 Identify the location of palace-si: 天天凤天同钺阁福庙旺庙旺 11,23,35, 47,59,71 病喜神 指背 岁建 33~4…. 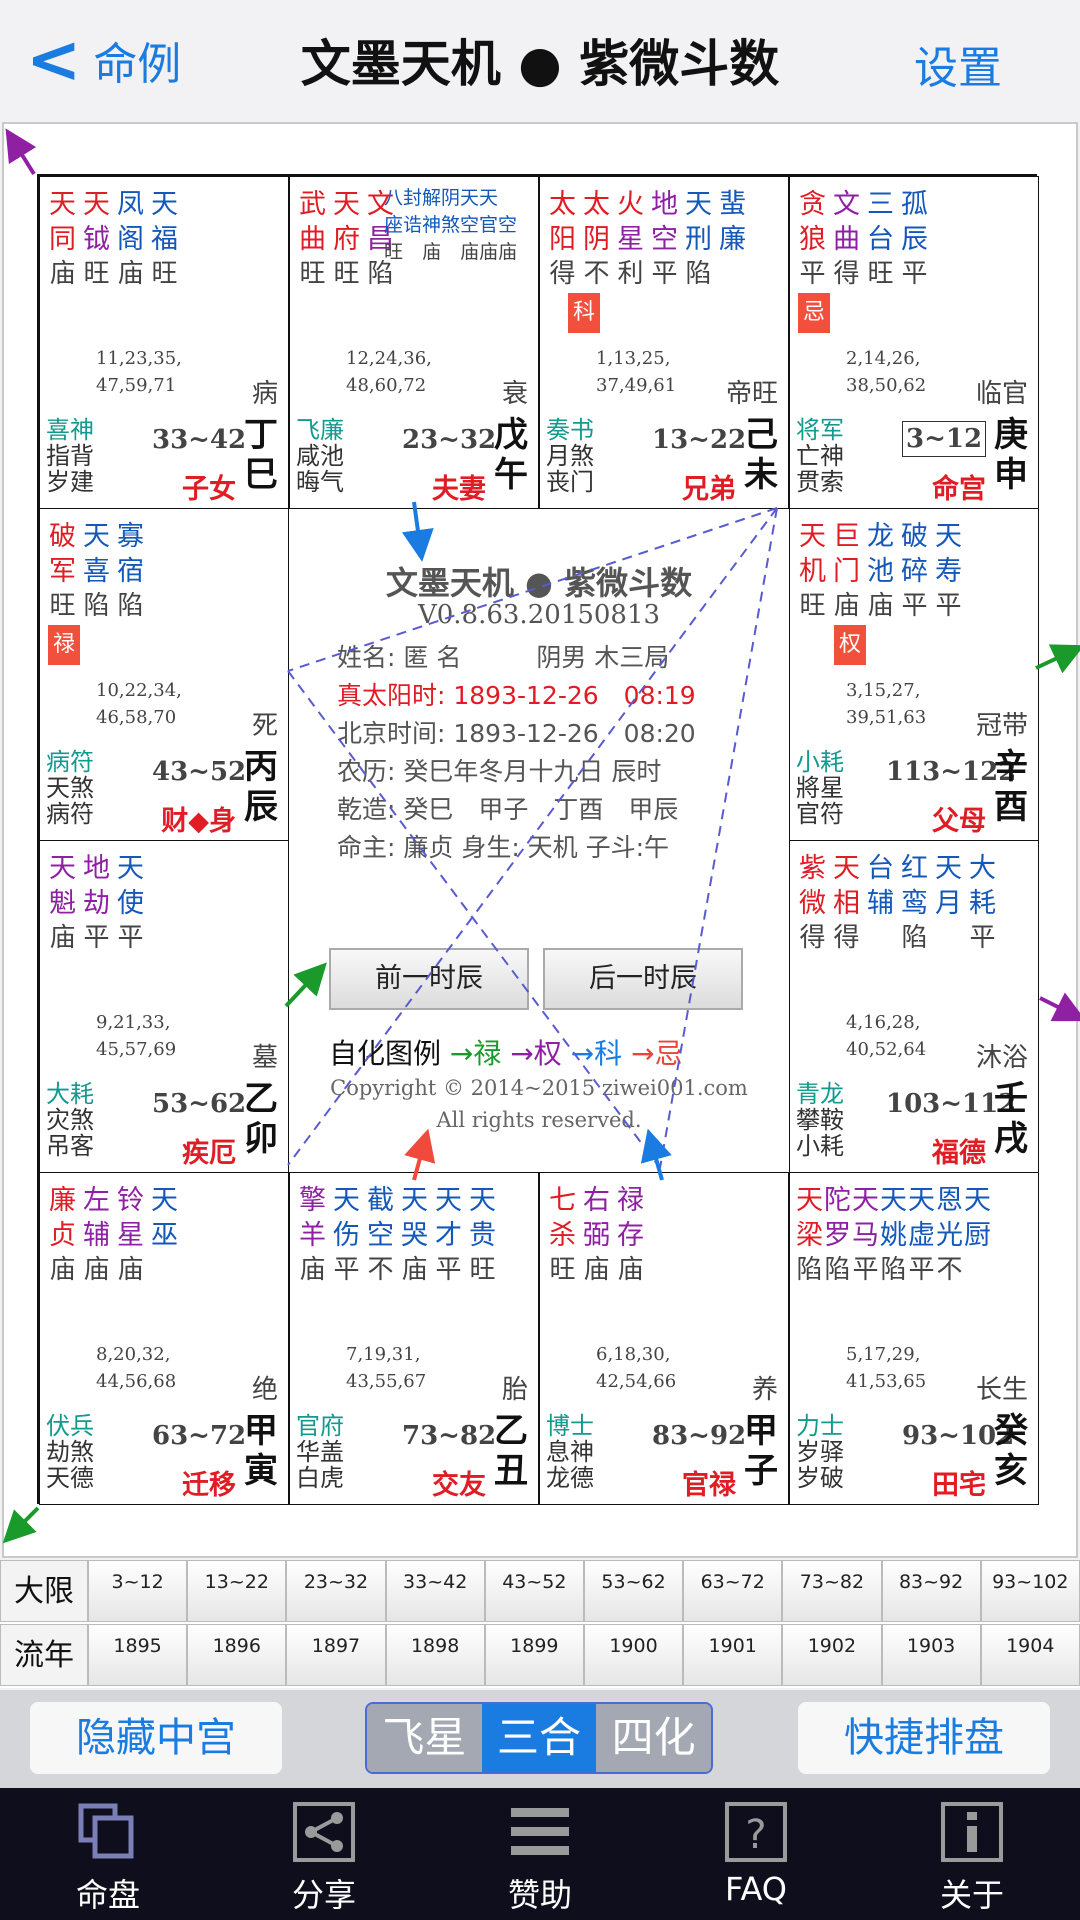
(164, 342).